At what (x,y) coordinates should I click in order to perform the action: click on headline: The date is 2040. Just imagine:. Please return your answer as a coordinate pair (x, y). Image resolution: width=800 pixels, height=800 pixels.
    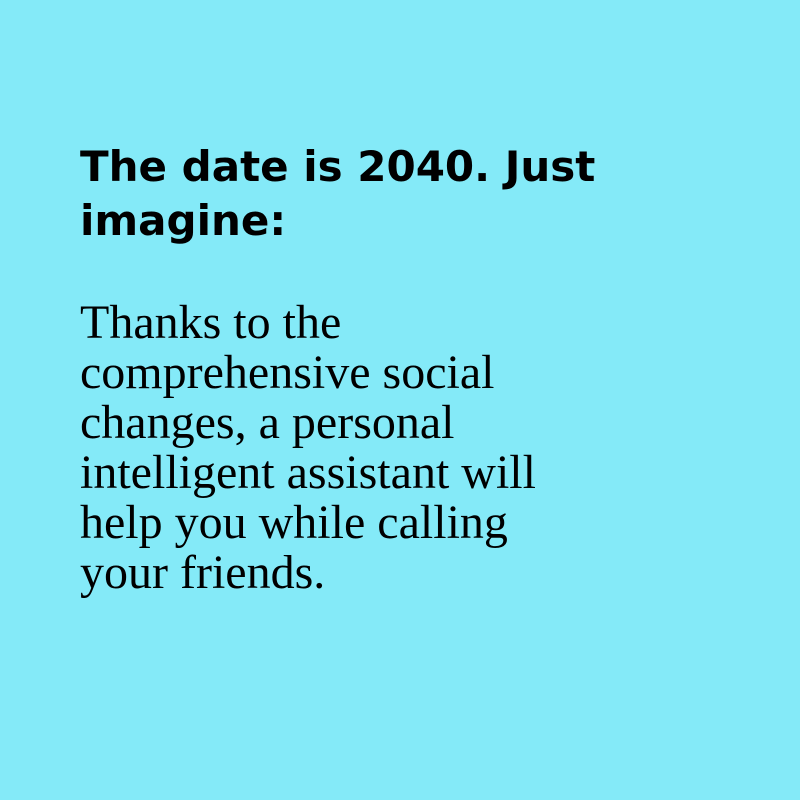
    Looking at the image, I should click on (400, 194).